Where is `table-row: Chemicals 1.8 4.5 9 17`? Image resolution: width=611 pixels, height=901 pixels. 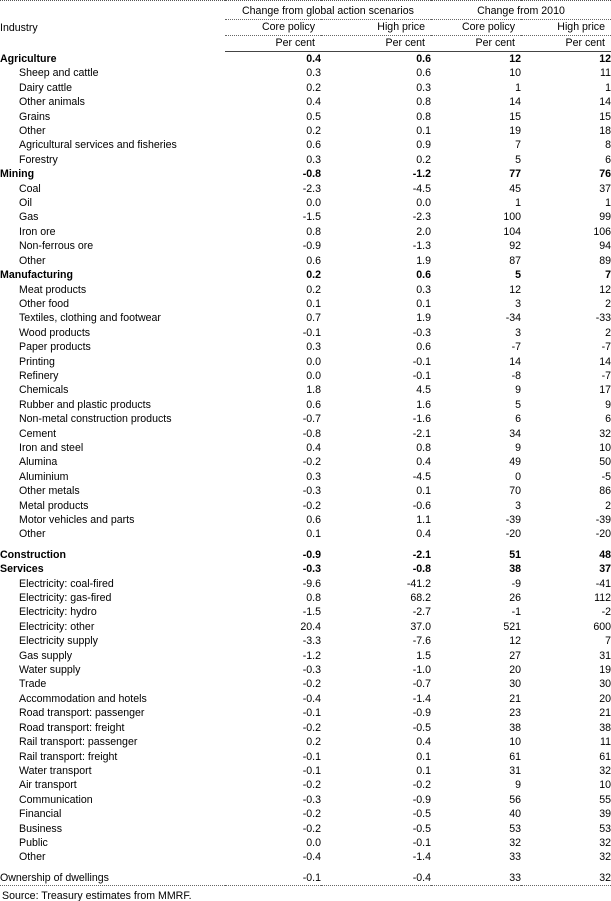
table-row: Chemicals 1.8 4.5 9 17 is located at coordinates (305, 390).